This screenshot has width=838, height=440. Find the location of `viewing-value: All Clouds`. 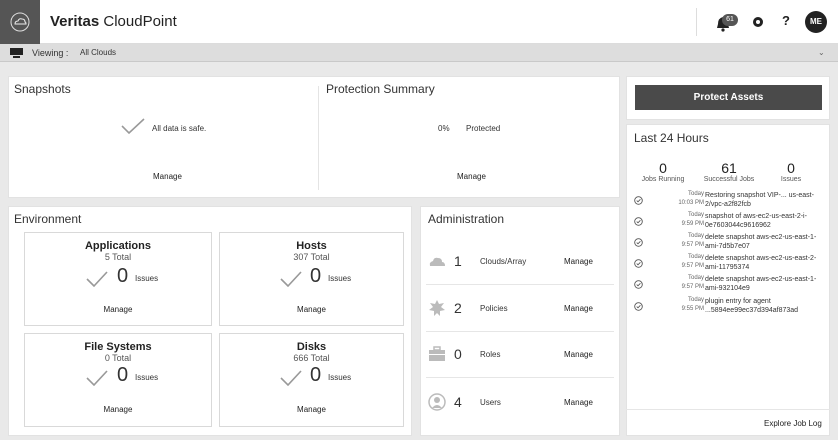

viewing-value: All Clouds is located at coordinates (98, 52).